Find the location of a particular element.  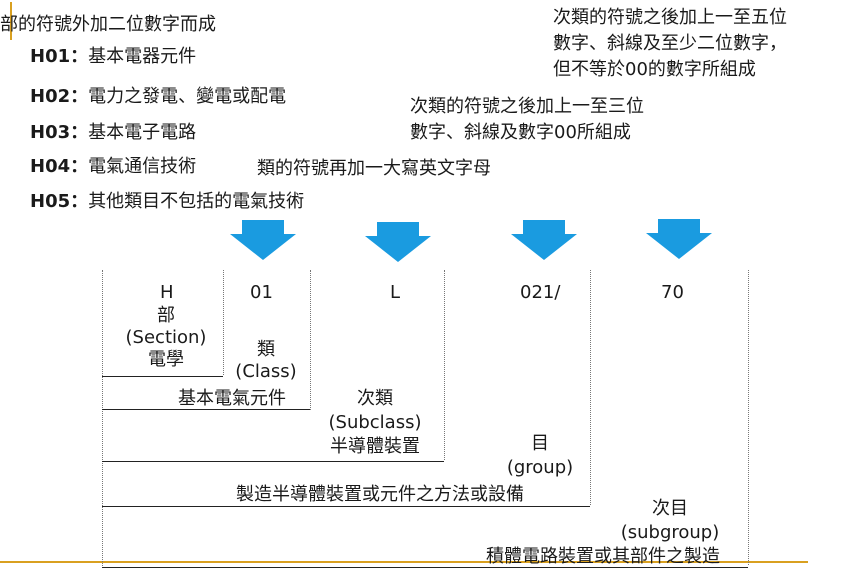

section-code: H04 is located at coordinates (50, 166).